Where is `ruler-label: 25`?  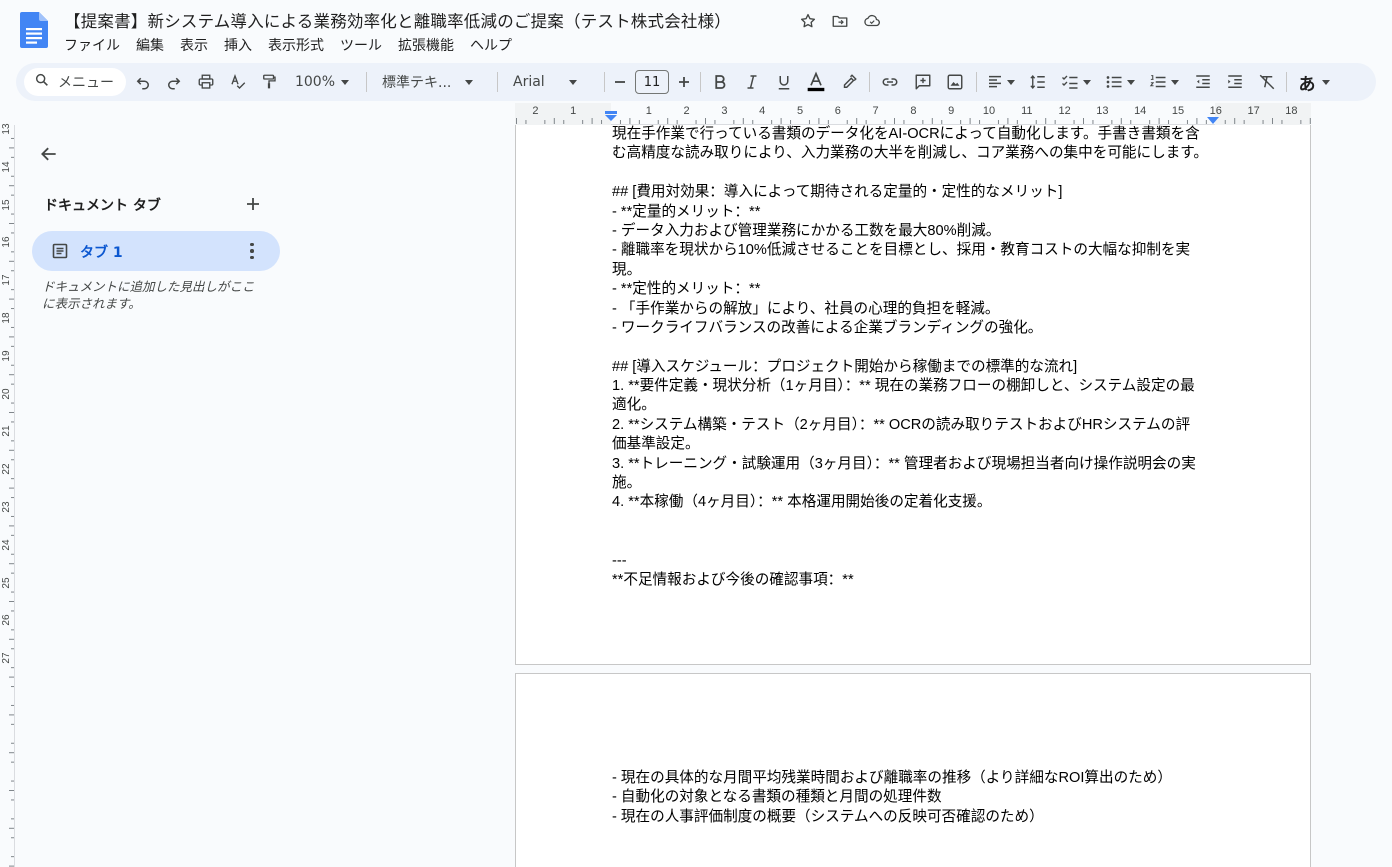 ruler-label: 25 is located at coordinates (6, 583).